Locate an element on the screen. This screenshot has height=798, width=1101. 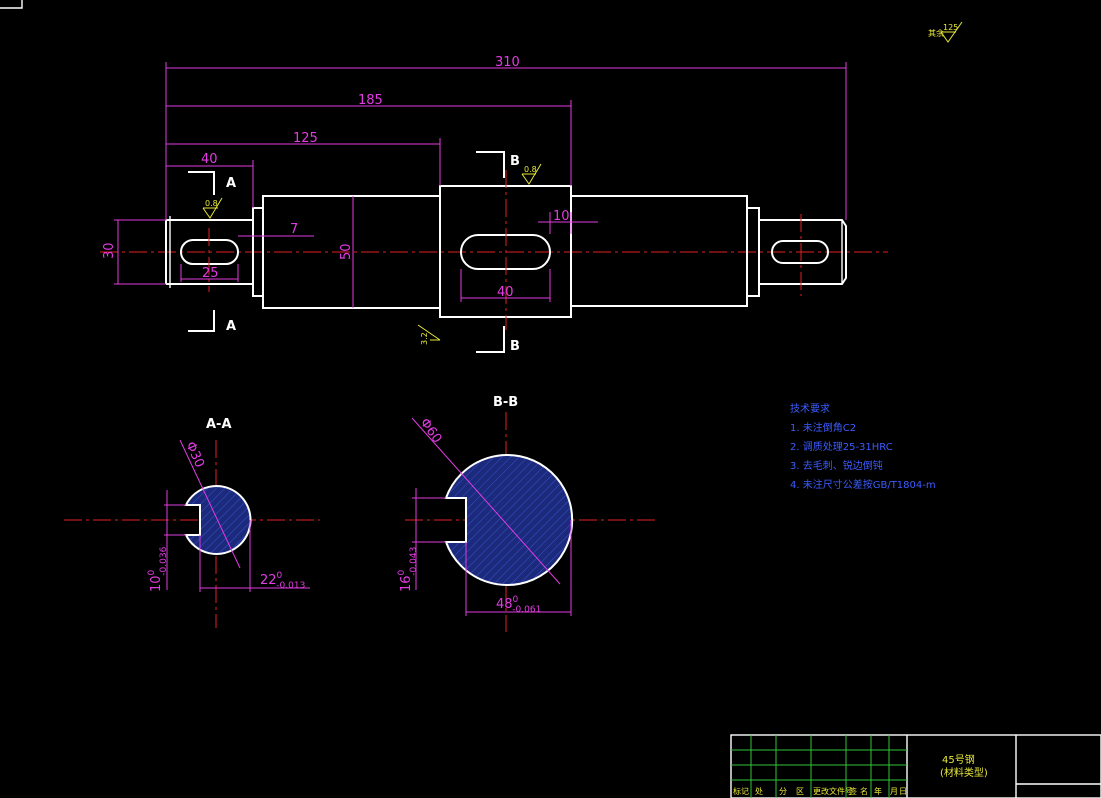
tb-material: 45号钢 is located at coordinates (958, 759).